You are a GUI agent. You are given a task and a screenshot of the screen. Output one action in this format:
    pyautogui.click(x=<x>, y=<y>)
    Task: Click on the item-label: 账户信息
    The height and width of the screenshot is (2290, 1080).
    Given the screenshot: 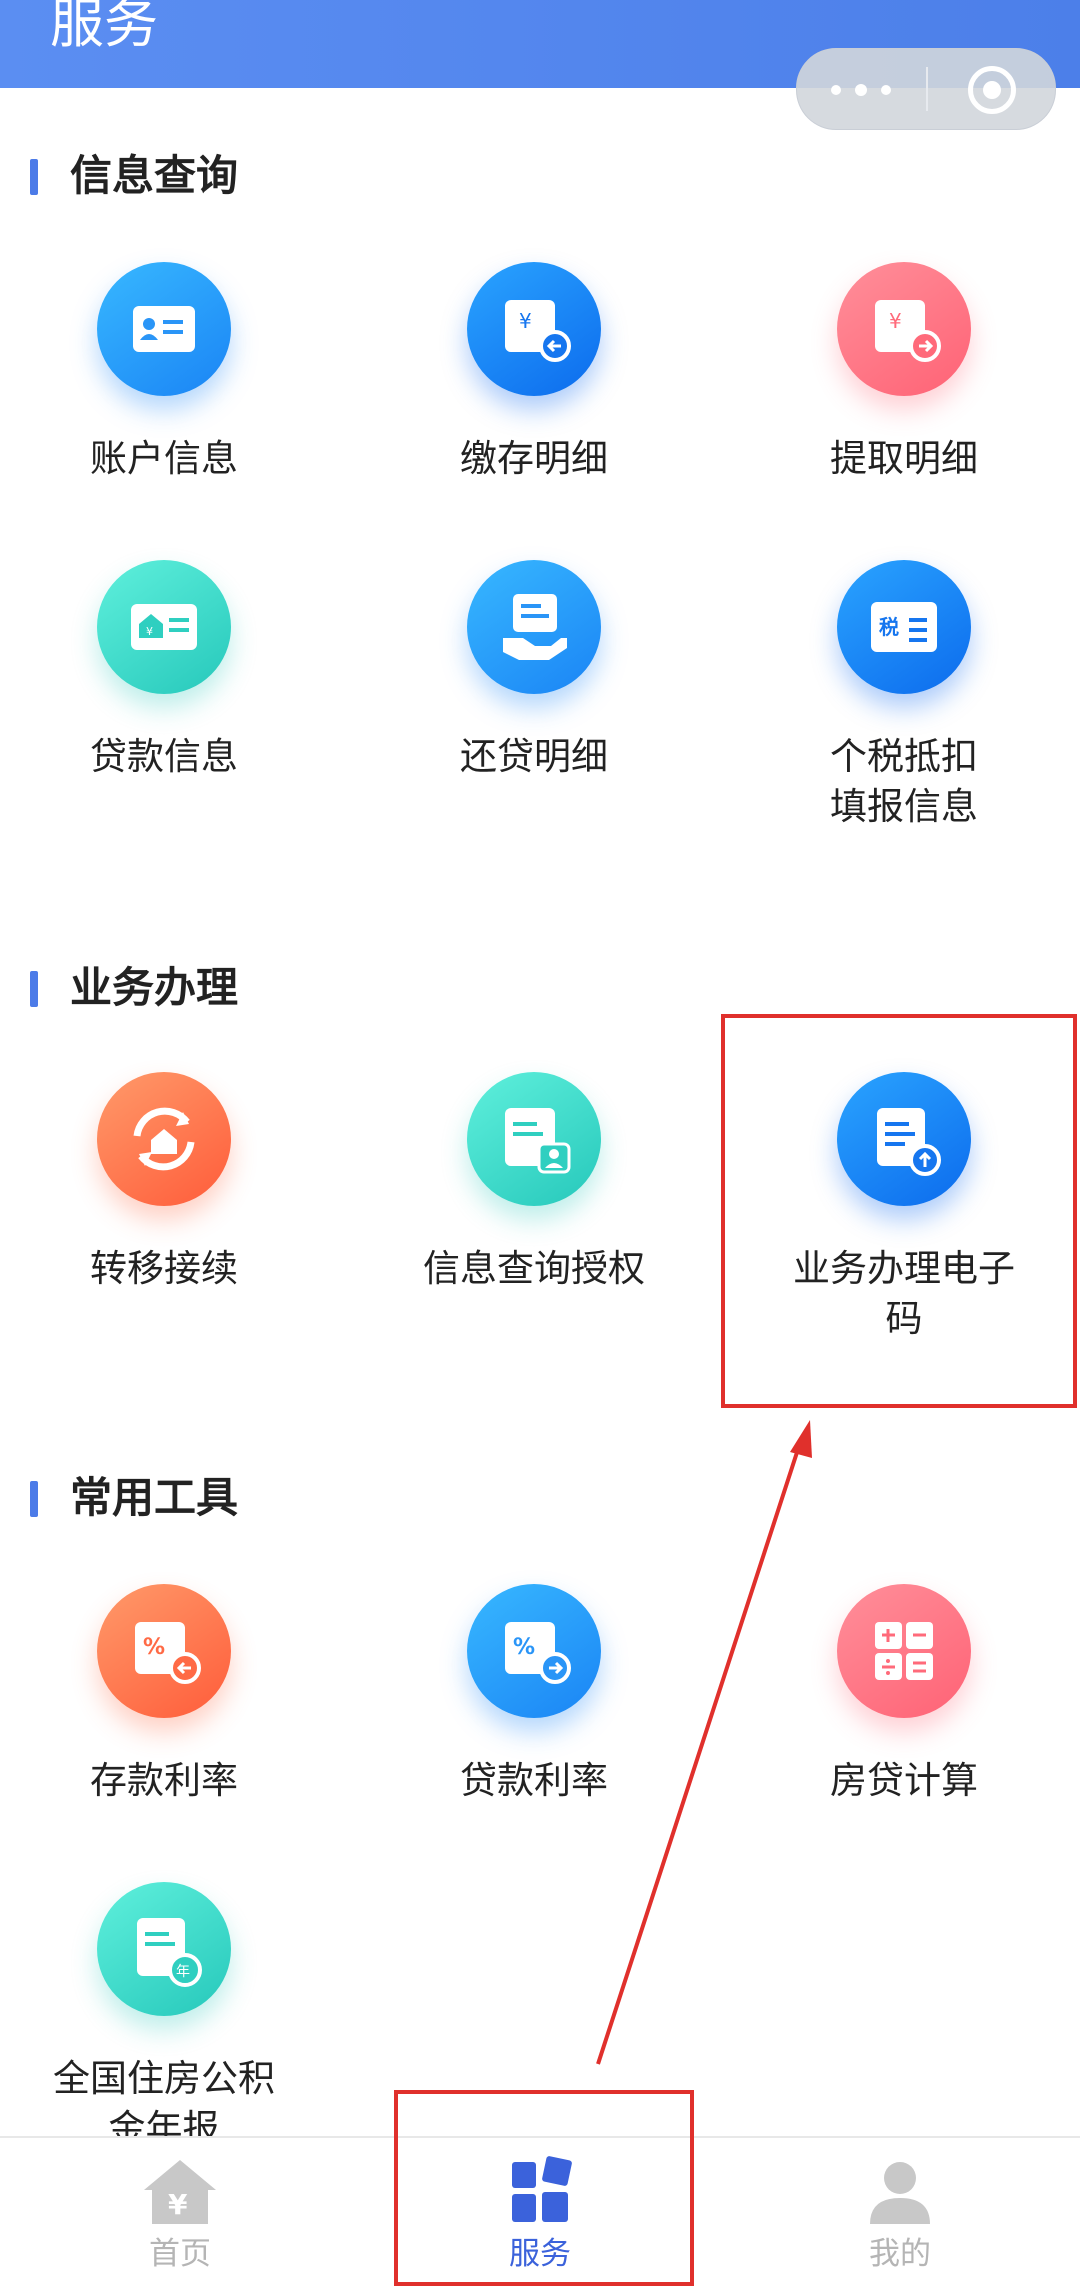 What is the action you would take?
    pyautogui.click(x=164, y=458)
    